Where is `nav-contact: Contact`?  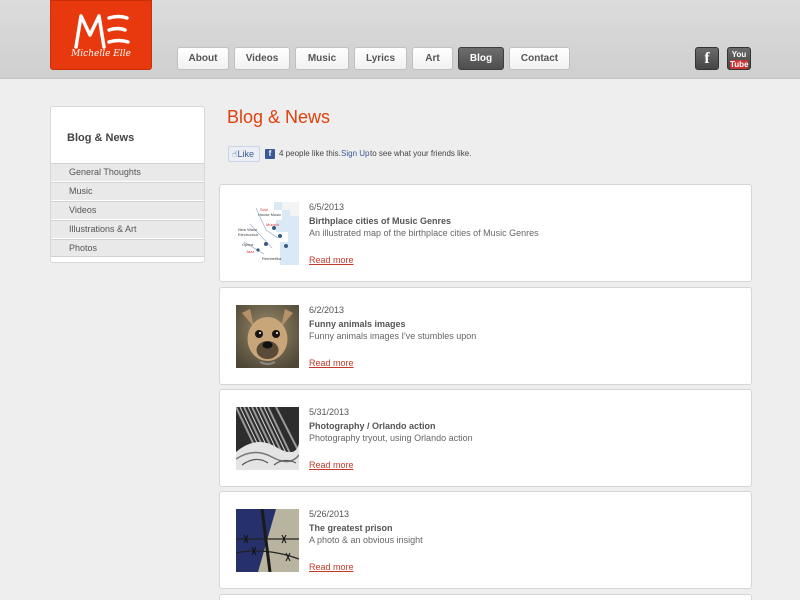 nav-contact: Contact is located at coordinates (539, 58).